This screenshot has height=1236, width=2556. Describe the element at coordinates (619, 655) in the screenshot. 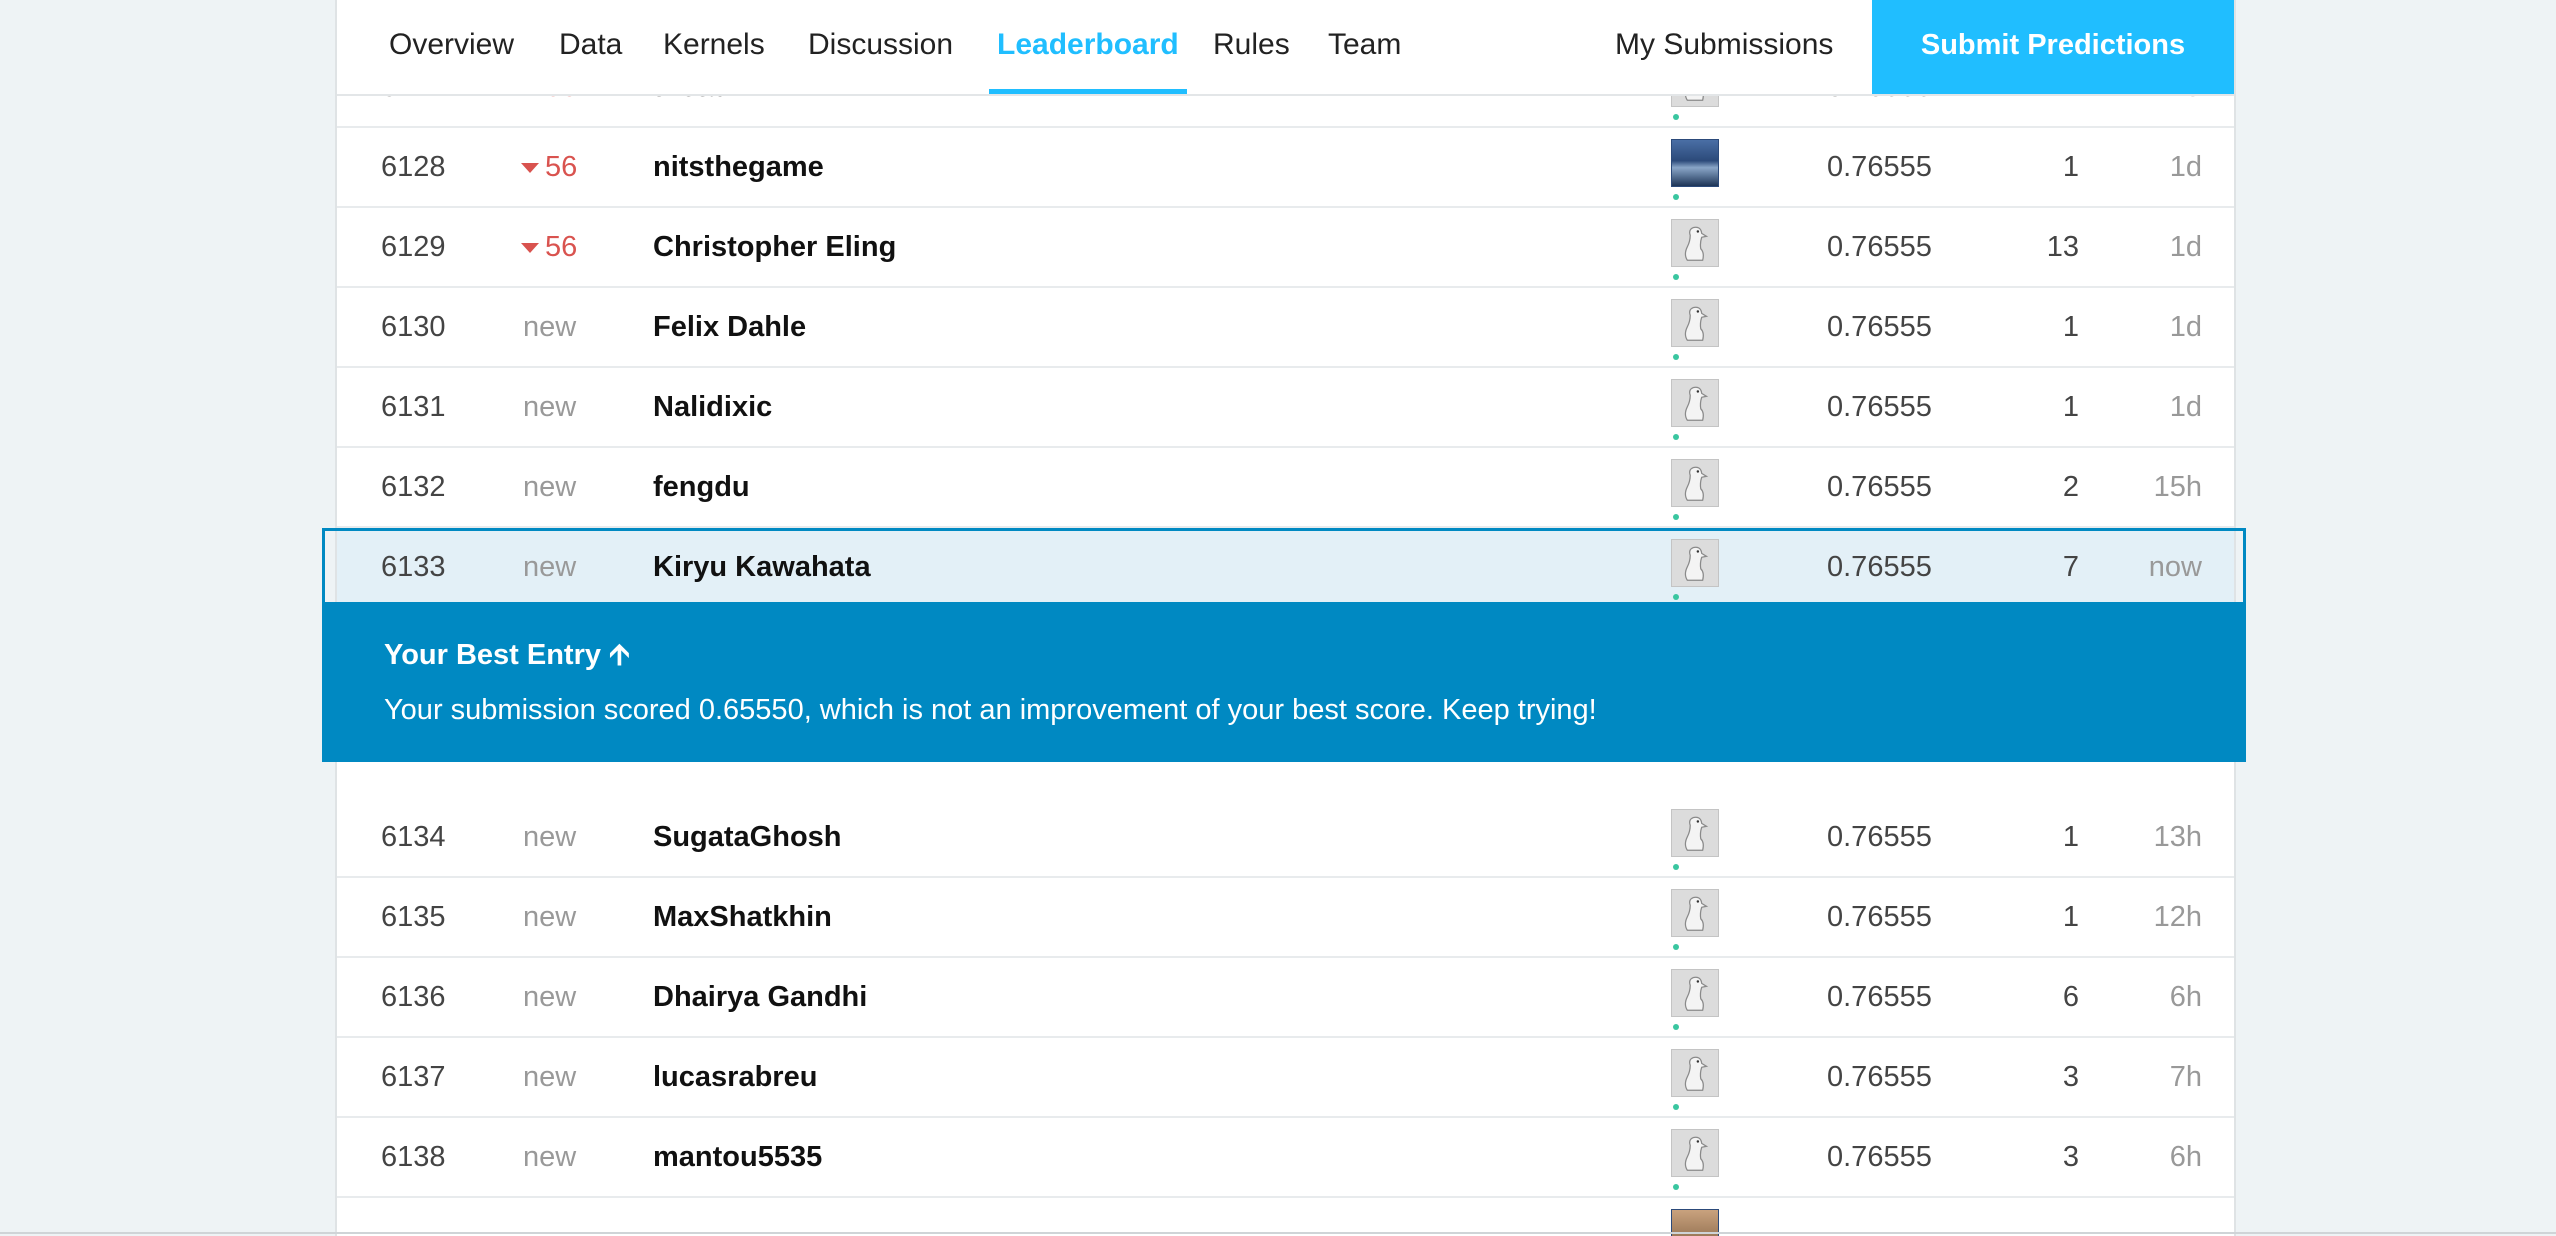

I see `arrow-up-icon: 🡩` at that location.